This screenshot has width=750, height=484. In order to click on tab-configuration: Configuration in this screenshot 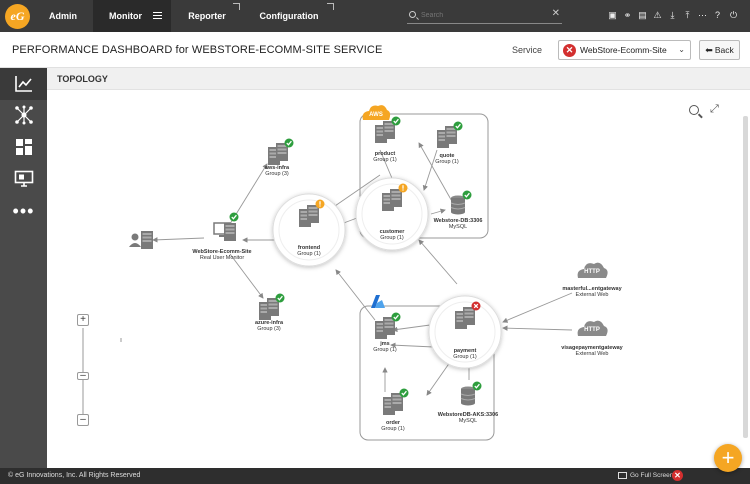, I will do `click(289, 16)`.